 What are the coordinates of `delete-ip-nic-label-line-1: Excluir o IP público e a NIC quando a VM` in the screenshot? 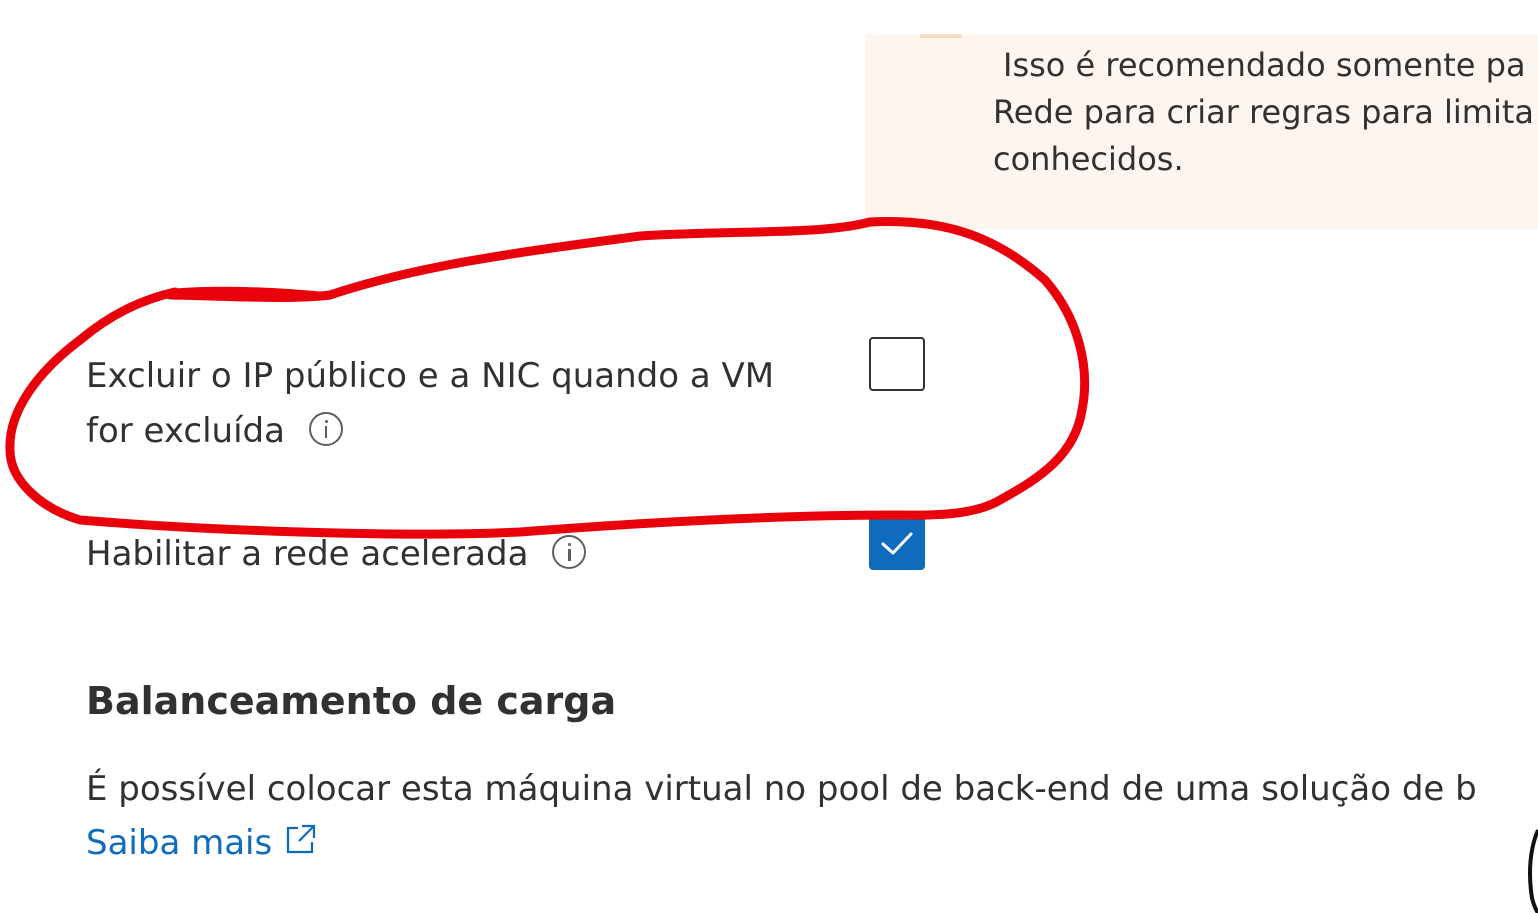 It's located at (430, 376).